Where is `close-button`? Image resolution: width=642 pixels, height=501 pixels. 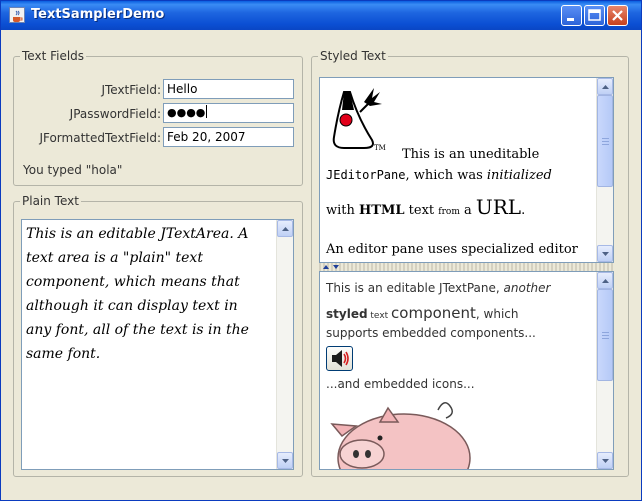 close-button is located at coordinates (617, 15).